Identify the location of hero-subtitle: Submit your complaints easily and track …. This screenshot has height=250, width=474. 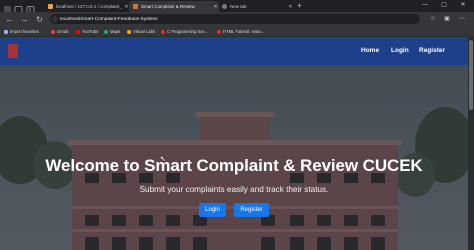
(234, 189).